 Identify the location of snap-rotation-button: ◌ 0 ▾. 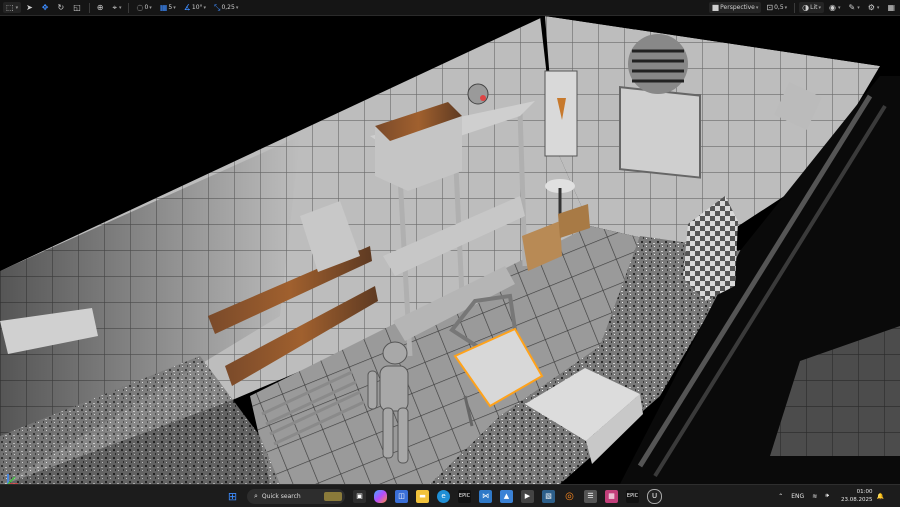
(143, 7).